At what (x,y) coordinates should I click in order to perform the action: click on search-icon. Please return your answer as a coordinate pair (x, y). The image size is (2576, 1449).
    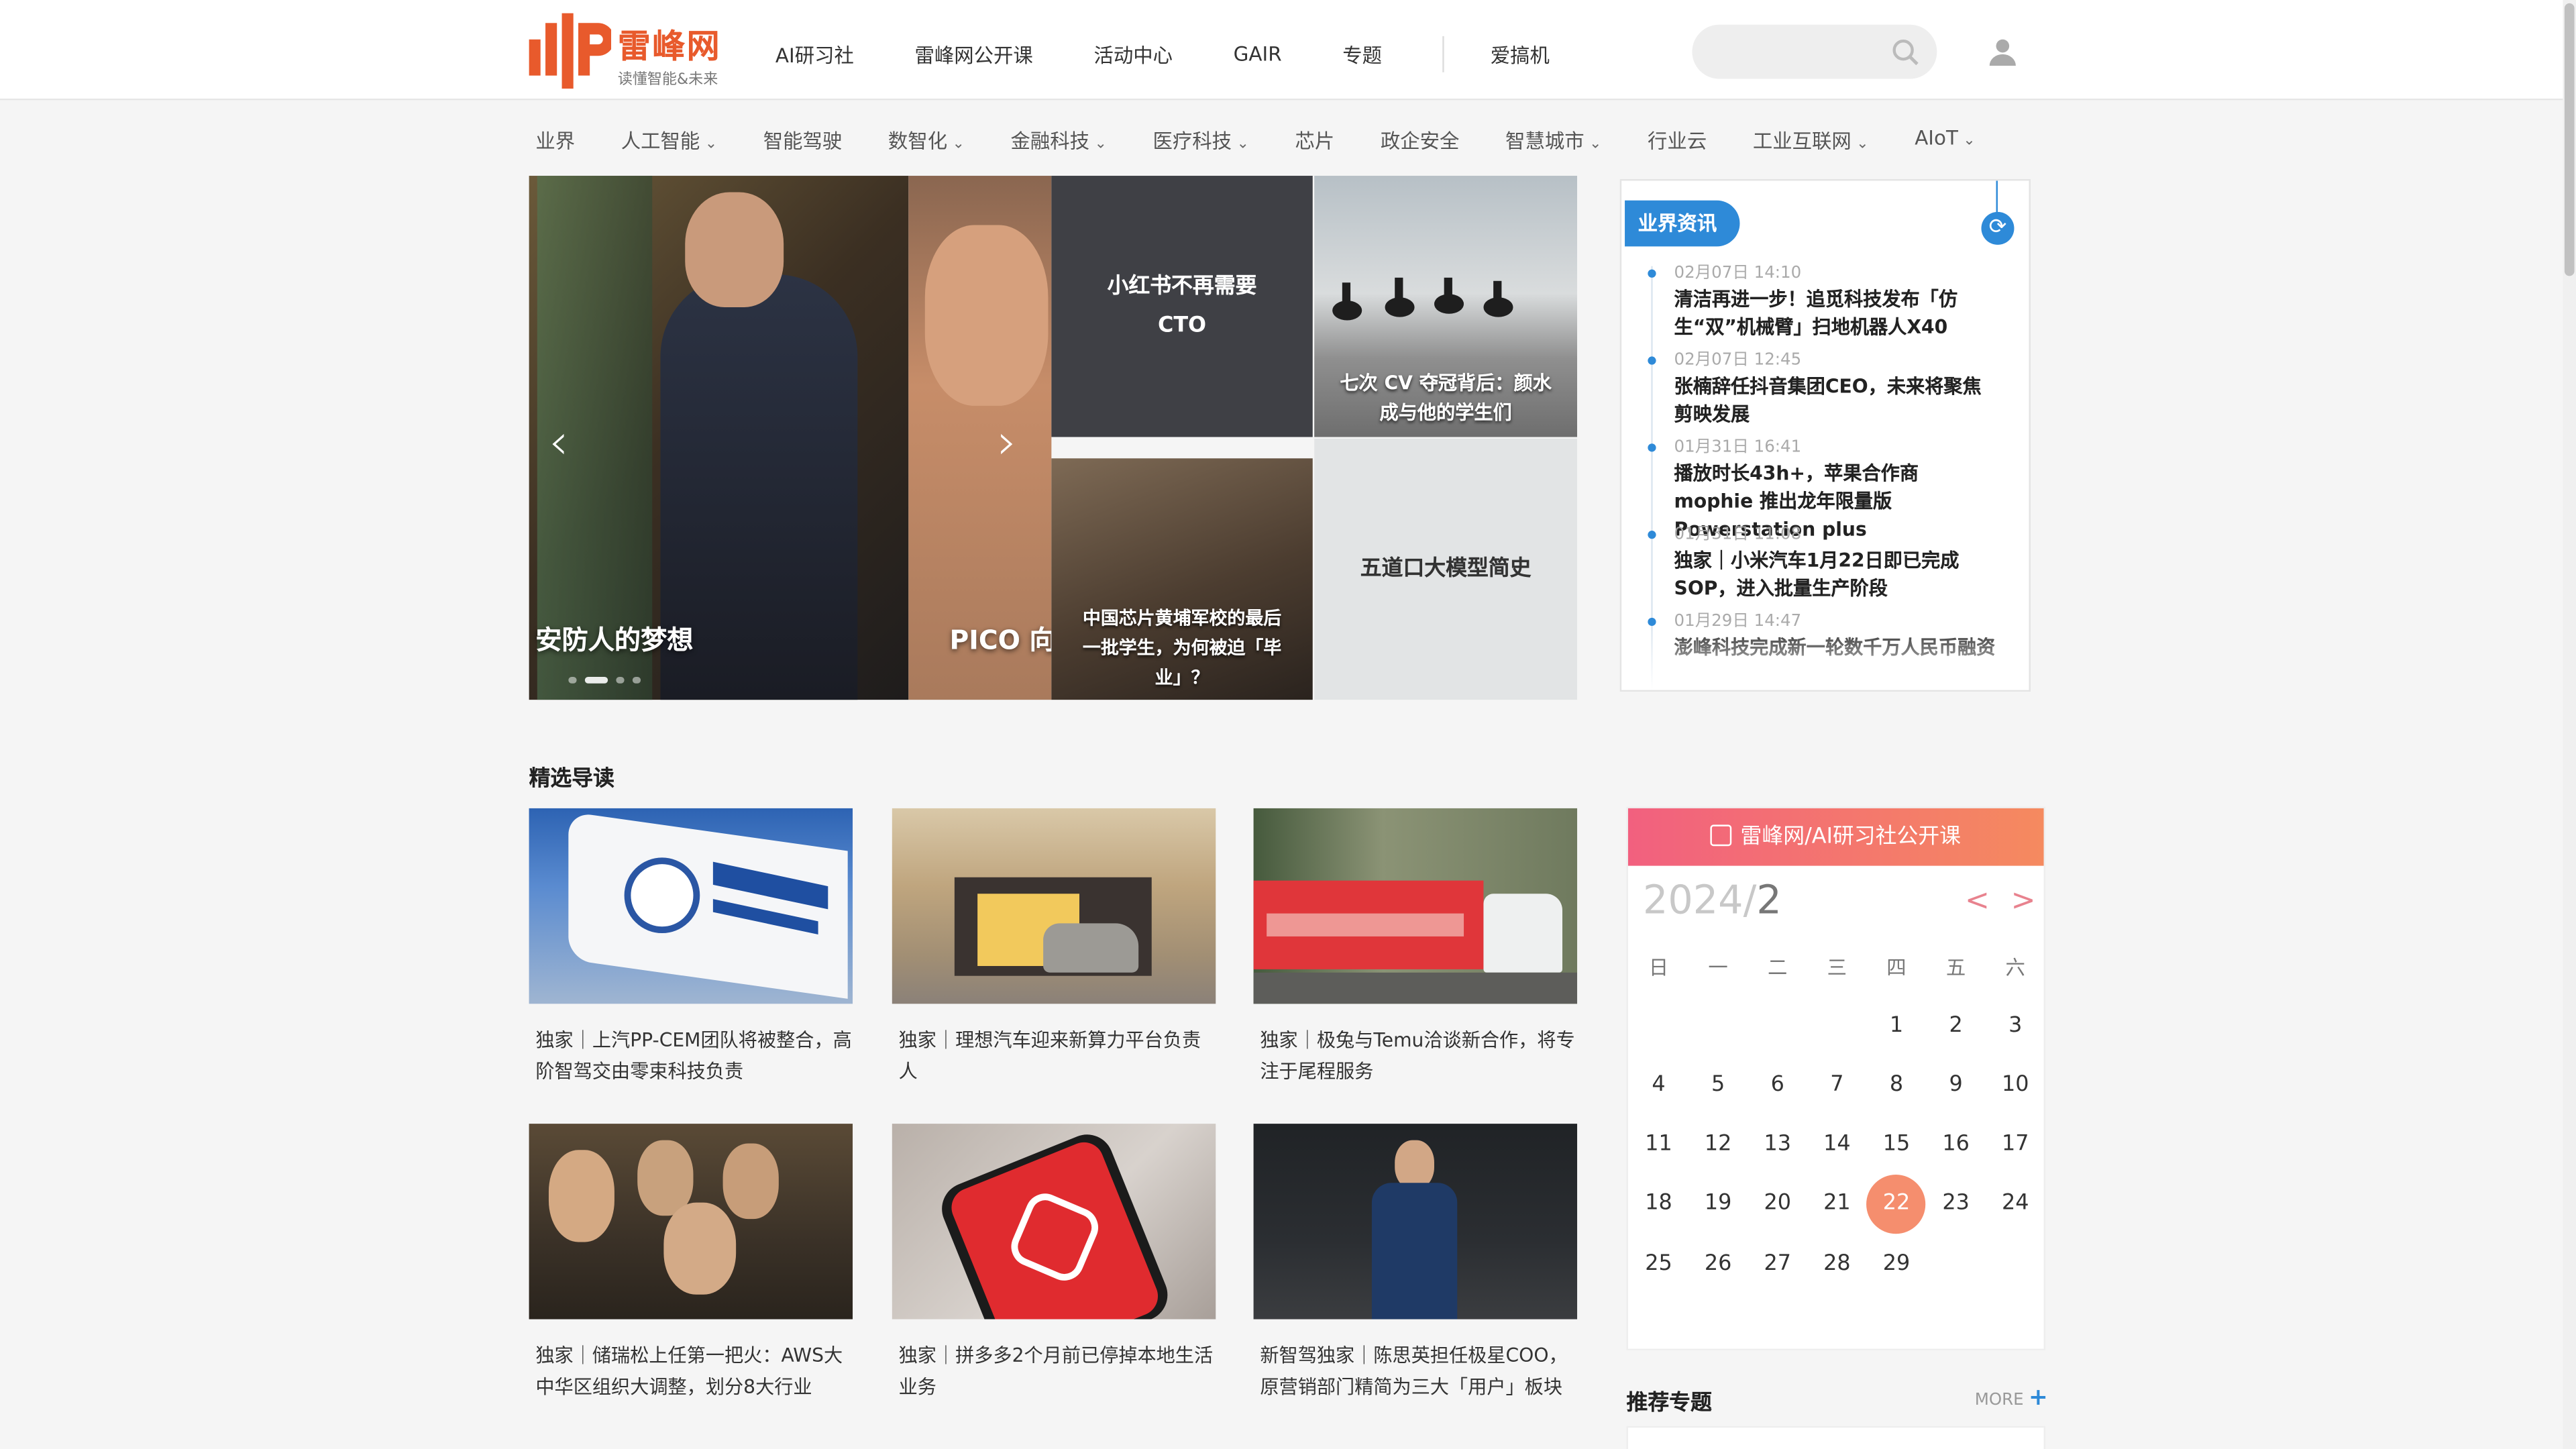
    Looking at the image, I should click on (1906, 52).